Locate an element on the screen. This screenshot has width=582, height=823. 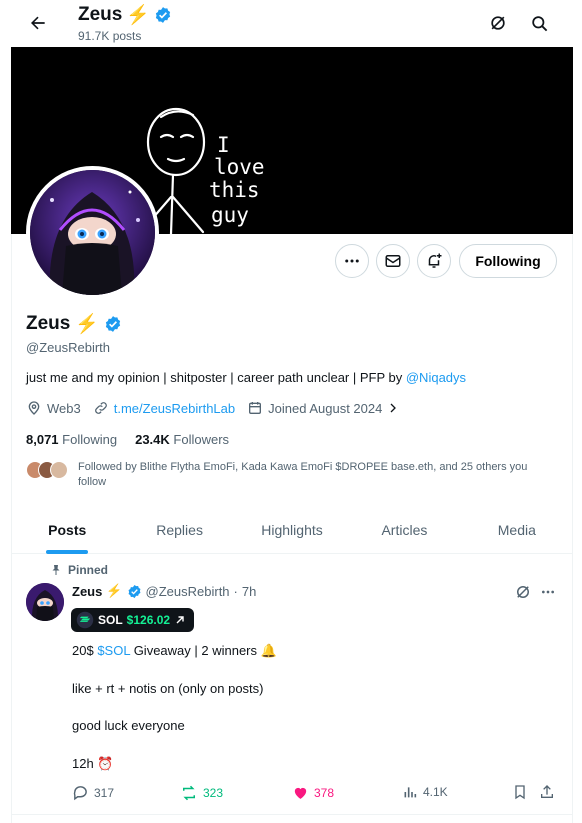
tweet-grok-button is located at coordinates (523, 592).